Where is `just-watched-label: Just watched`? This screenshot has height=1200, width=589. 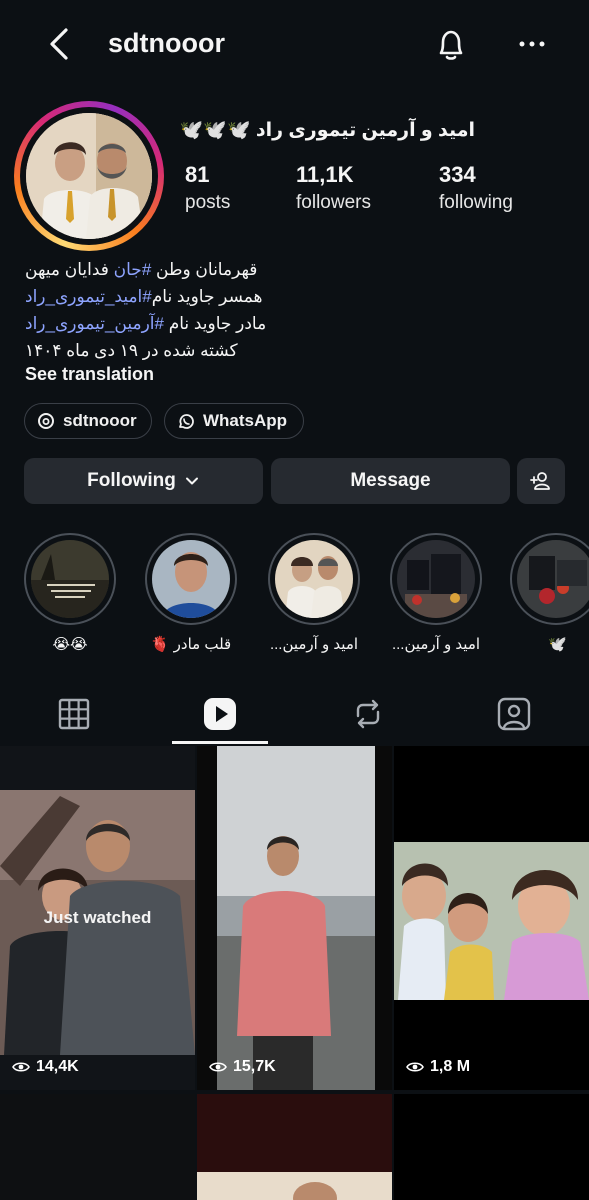
just-watched-label: Just watched is located at coordinates (97, 917).